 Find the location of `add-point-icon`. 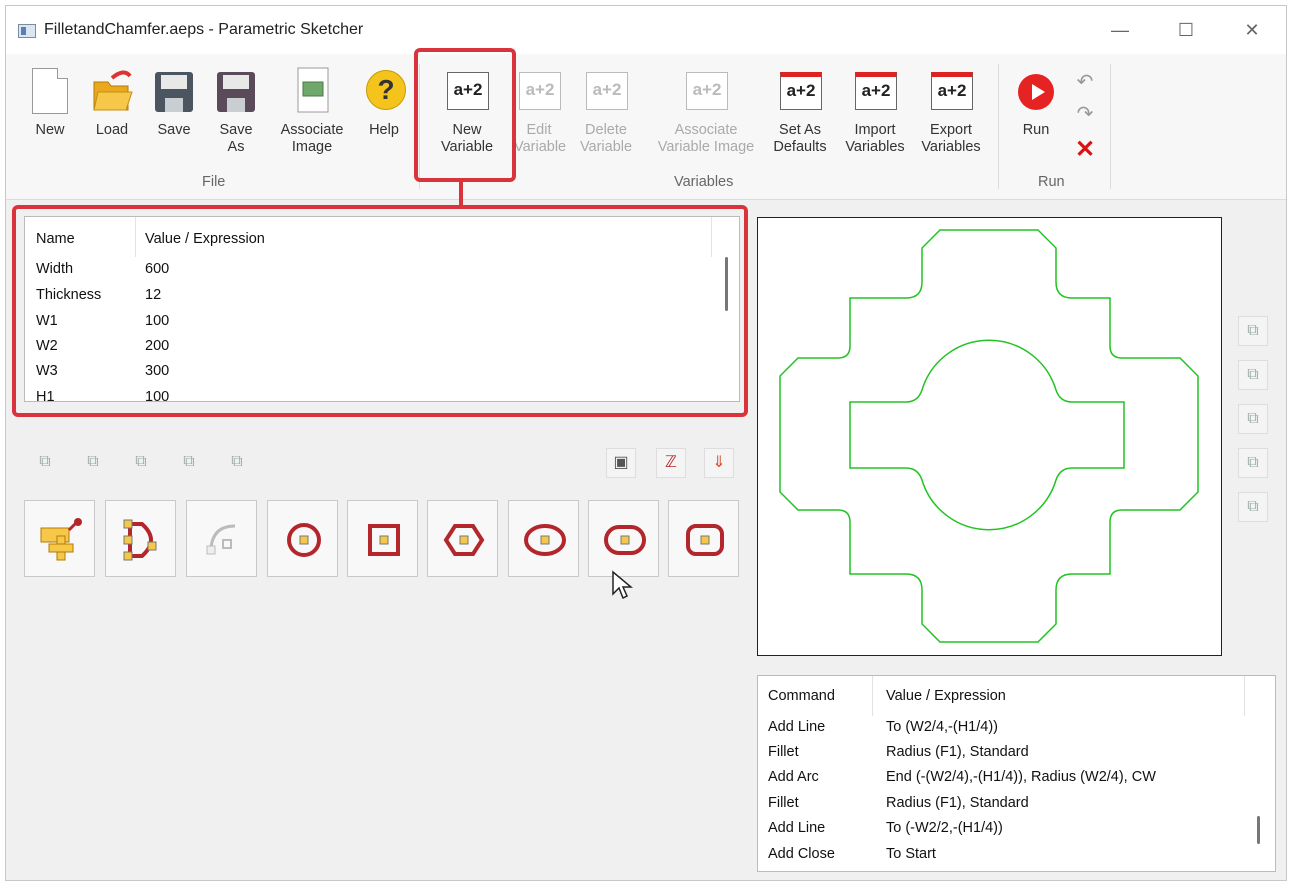

add-point-icon is located at coordinates (61, 539).